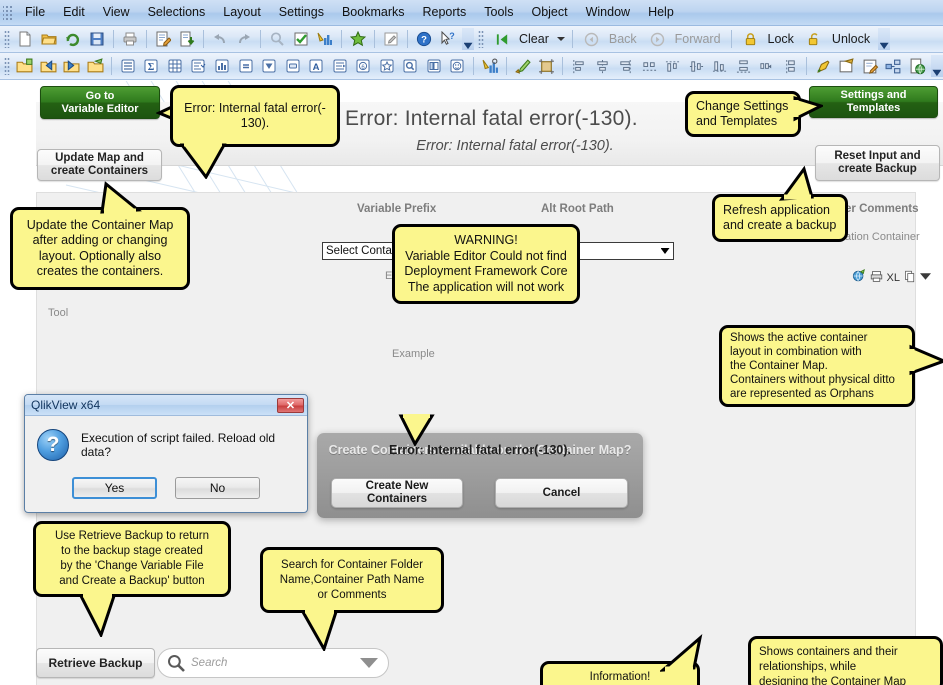 The image size is (943, 685). What do you see at coordinates (884, 39) in the screenshot?
I see `toolbar1b-overflow-button` at bounding box center [884, 39].